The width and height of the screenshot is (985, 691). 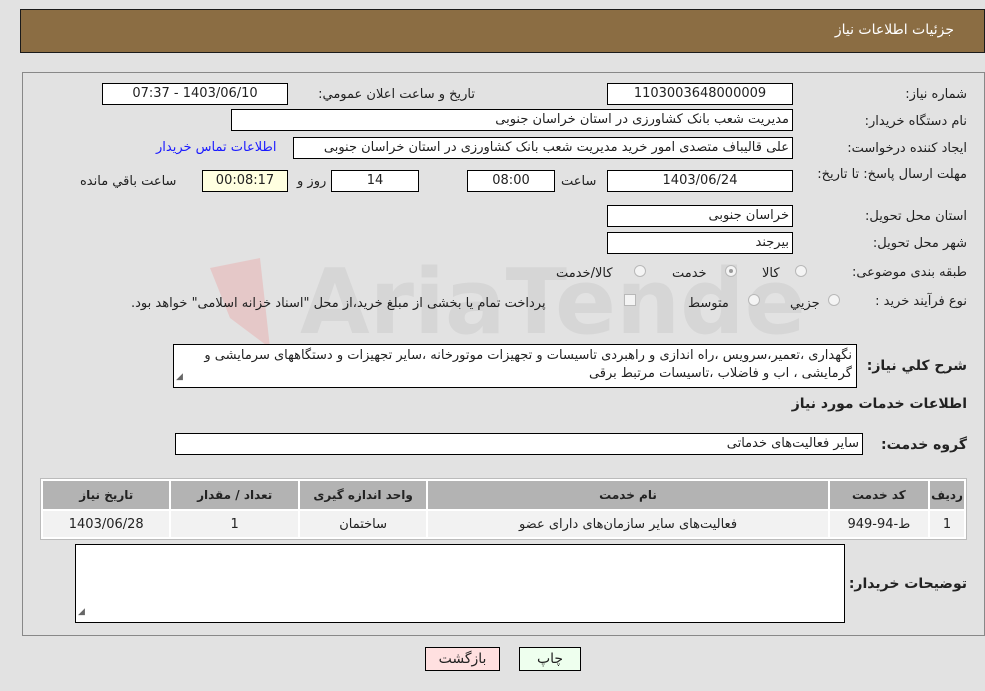 I want to click on col-header-quantity: تعداد / مقدار, so click(x=234, y=495).